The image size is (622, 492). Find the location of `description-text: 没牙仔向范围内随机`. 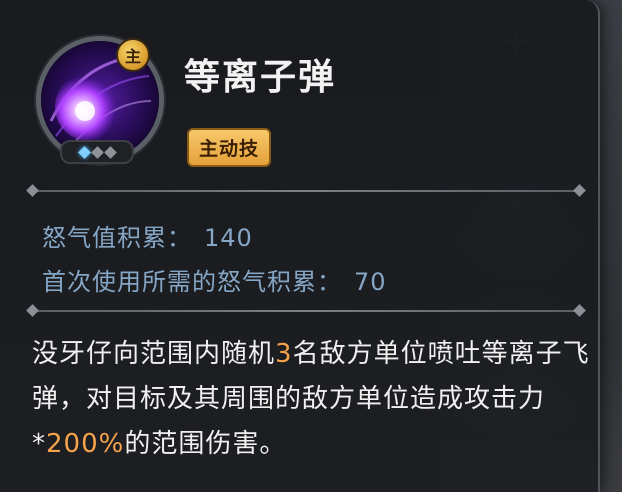

description-text: 没牙仔向范围内随机 is located at coordinates (154, 354).